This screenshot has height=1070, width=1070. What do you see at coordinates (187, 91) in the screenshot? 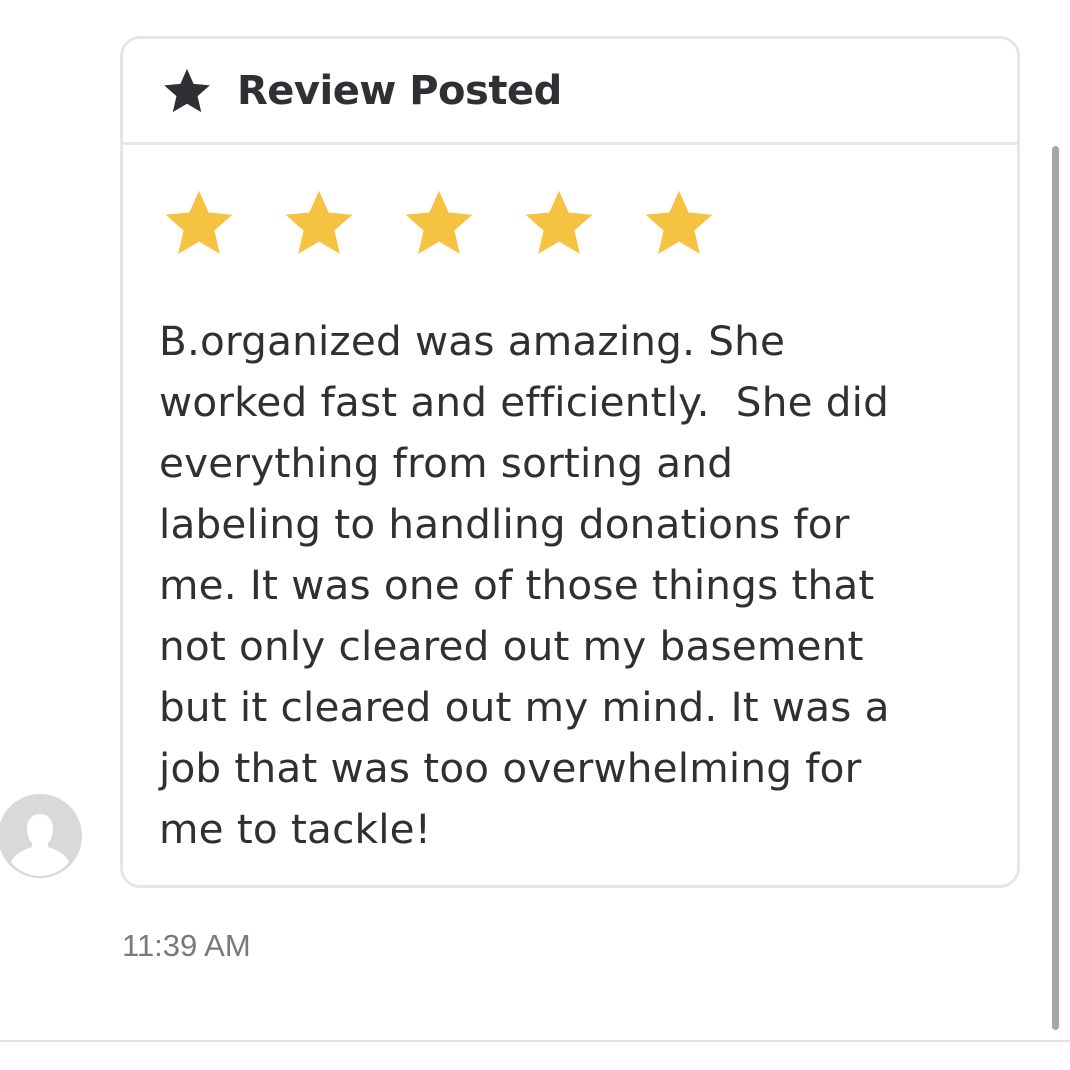
I see `star-icon` at bounding box center [187, 91].